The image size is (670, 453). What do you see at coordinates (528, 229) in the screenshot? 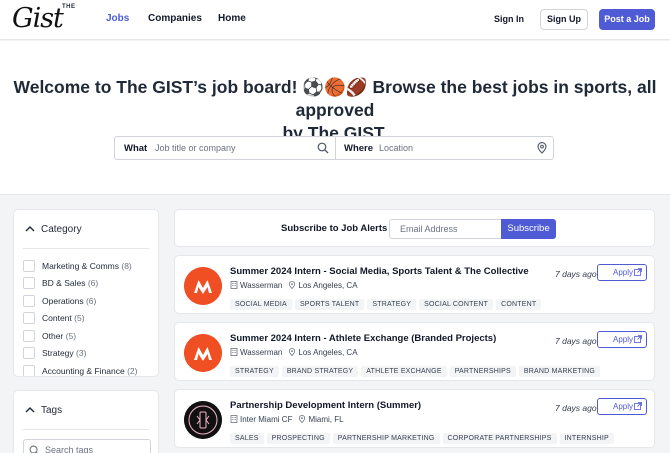
I see `subscribe-button: Subscribe` at bounding box center [528, 229].